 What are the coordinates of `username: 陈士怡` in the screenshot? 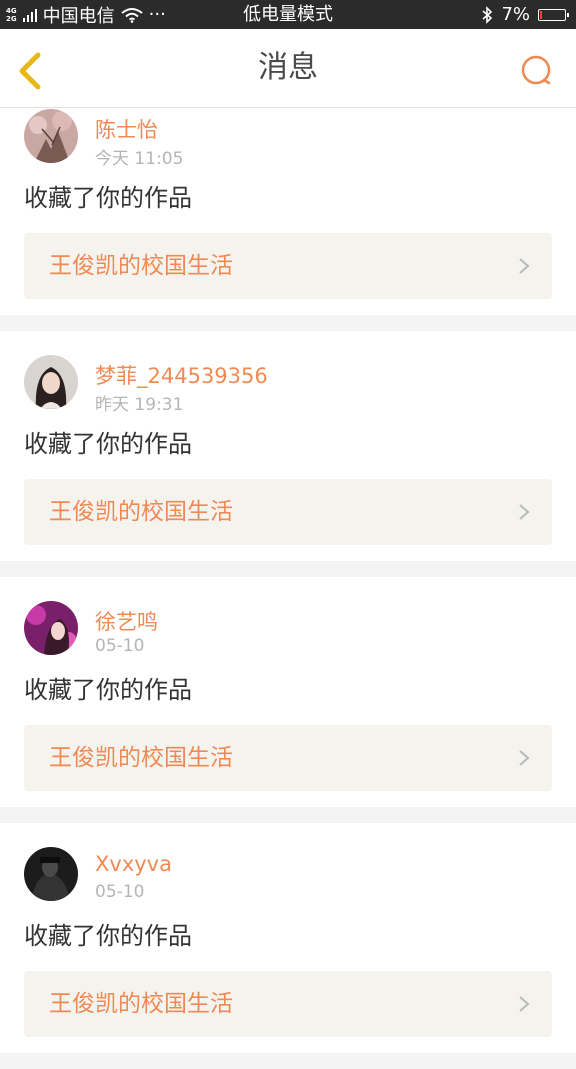 It's located at (126, 129).